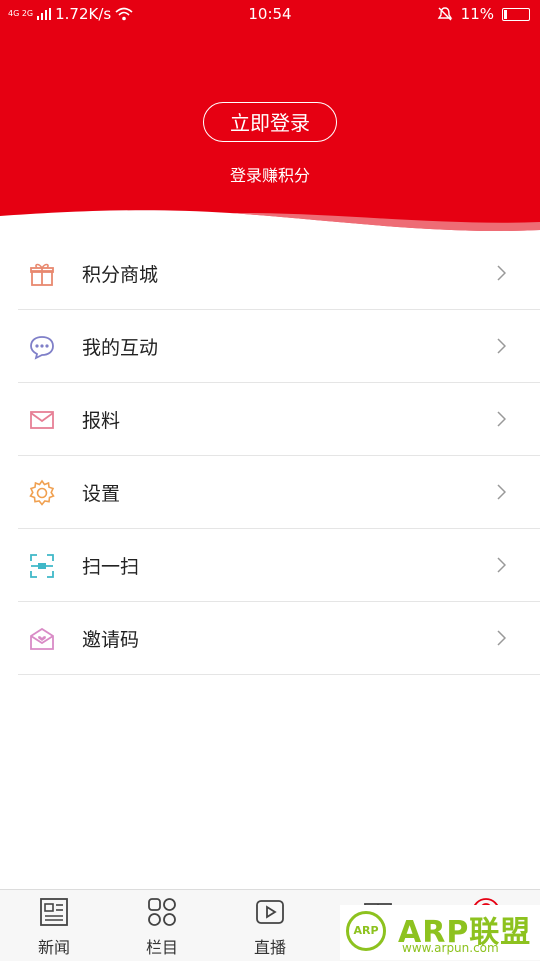 The height and width of the screenshot is (961, 540). I want to click on tab-live: 直播, so click(270, 925).